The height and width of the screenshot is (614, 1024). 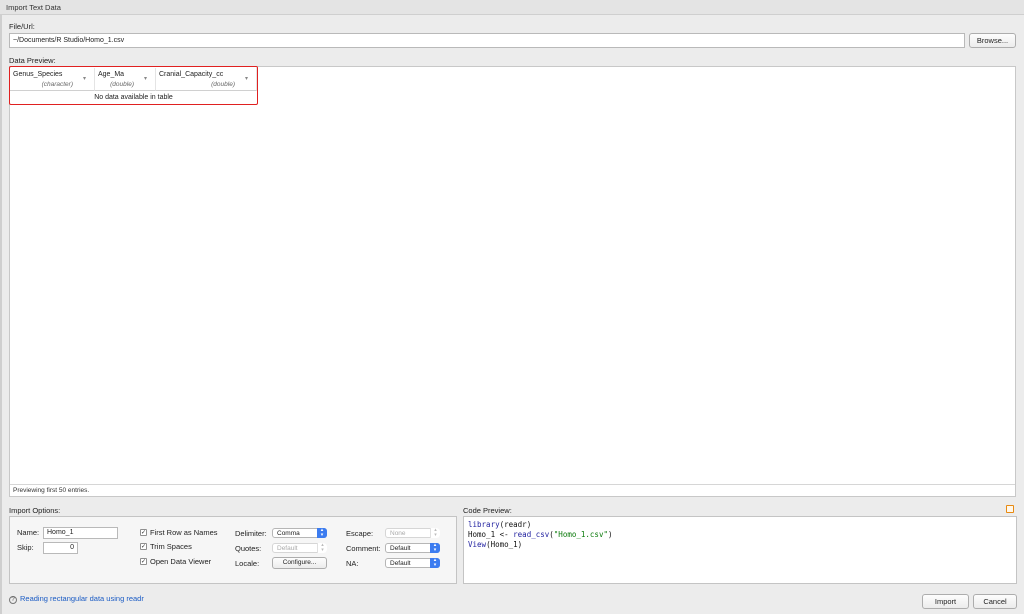 I want to click on trim-spaces-checkbox: ✓, so click(x=143, y=546).